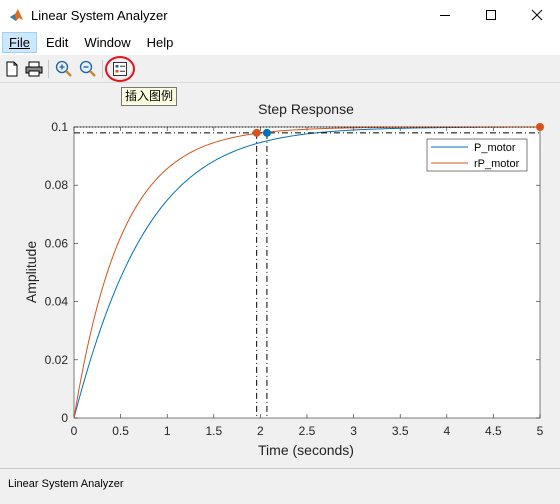 The image size is (560, 504). I want to click on menu-window: Window, so click(107, 42).